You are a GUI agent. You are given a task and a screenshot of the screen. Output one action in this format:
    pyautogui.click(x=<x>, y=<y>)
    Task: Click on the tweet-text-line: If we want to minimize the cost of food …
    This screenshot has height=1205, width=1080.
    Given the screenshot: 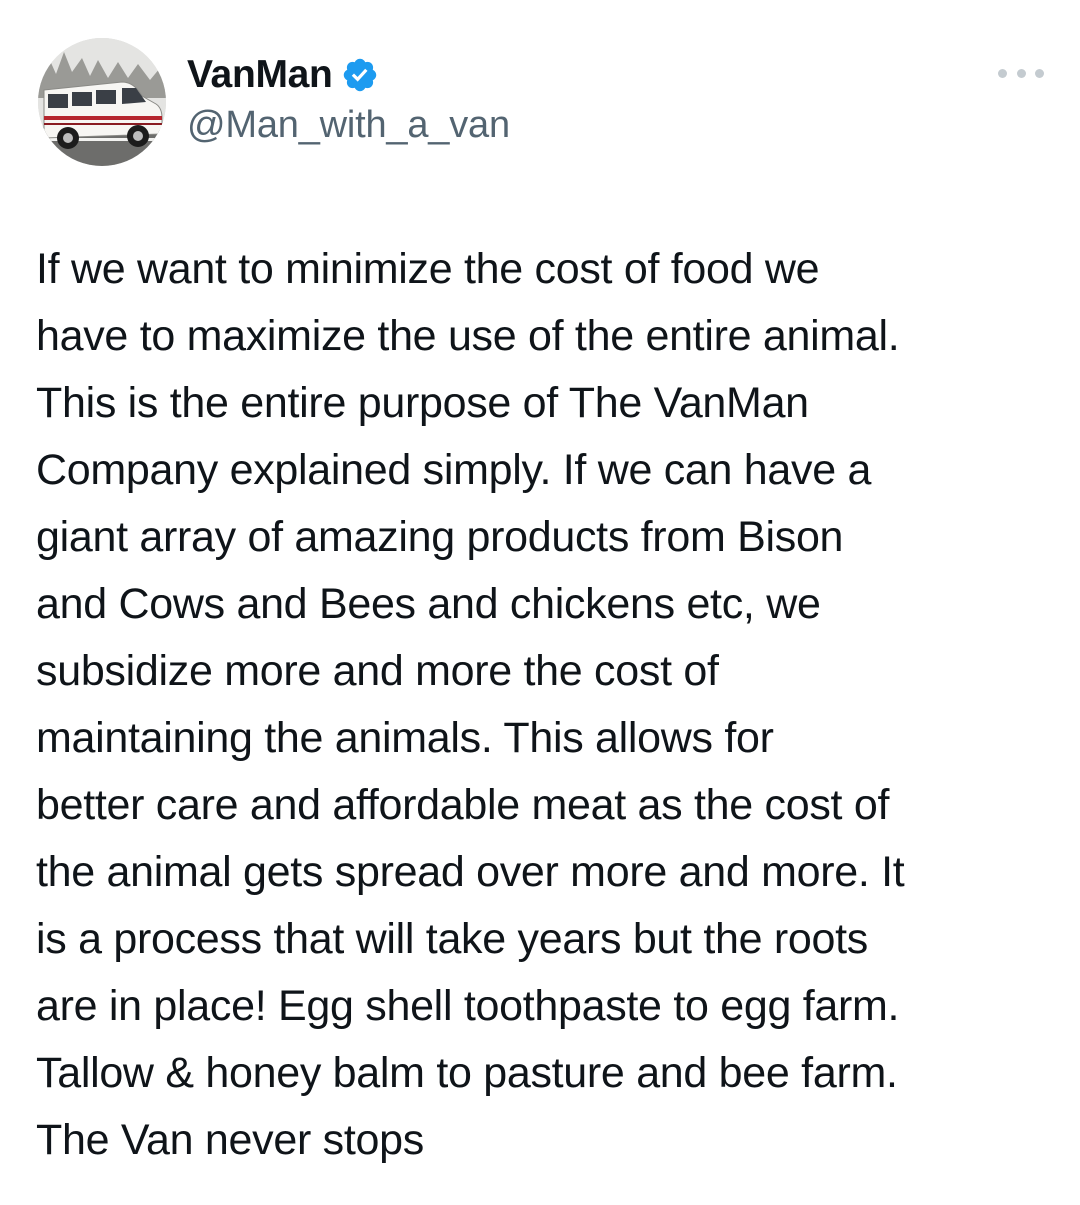 What is the action you would take?
    pyautogui.click(x=428, y=269)
    